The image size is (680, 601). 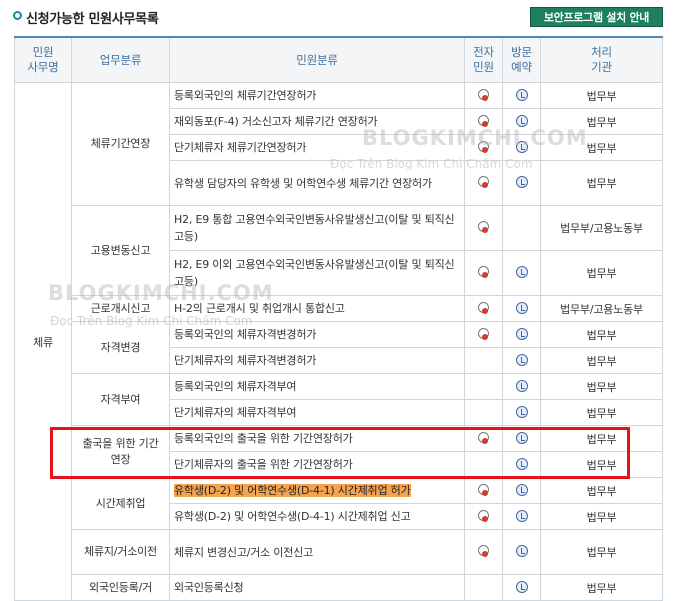 I want to click on security-program-guide-button: 보안프로그램 설치 안내, so click(x=596, y=17).